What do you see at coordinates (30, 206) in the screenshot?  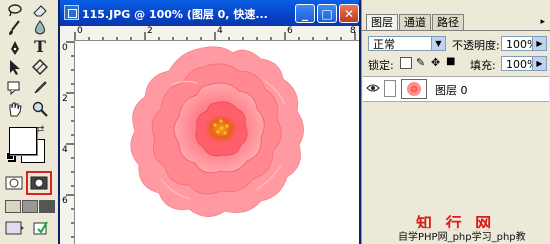 I see `screen-mode-full-menu-icon` at bounding box center [30, 206].